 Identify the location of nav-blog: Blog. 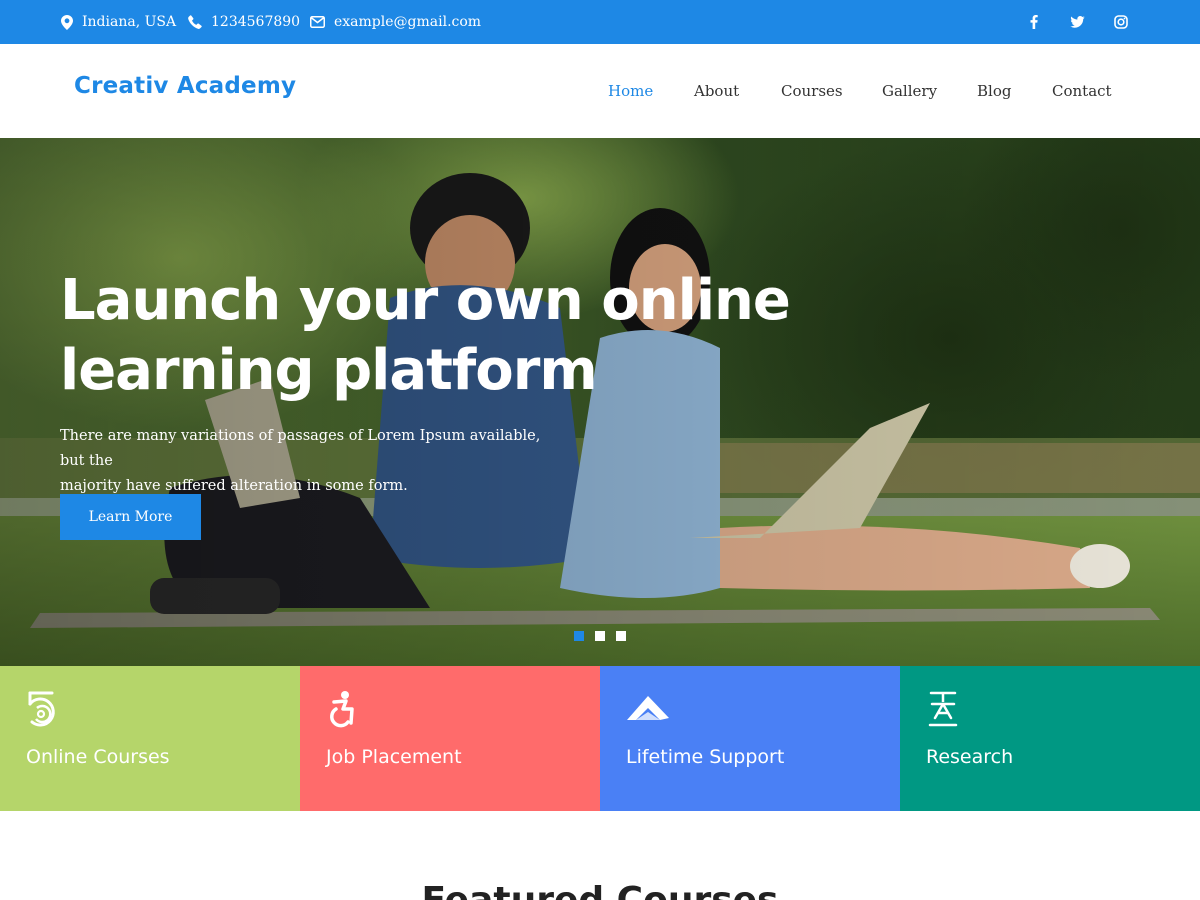
(994, 91).